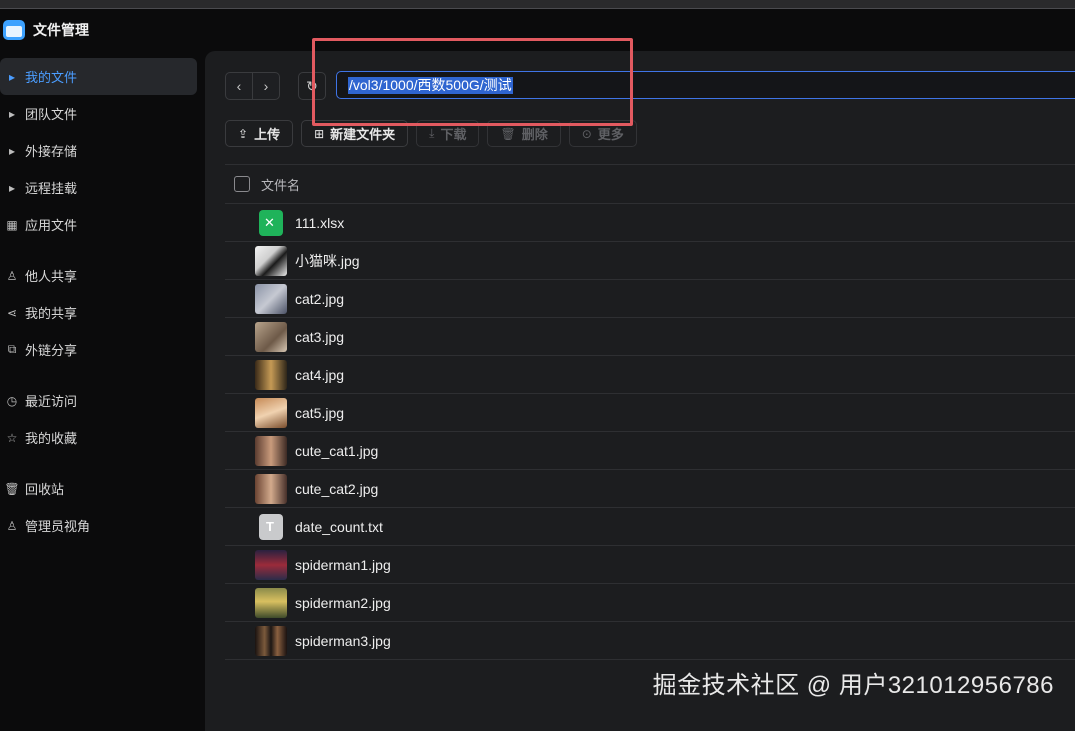  Describe the element at coordinates (14, 30) in the screenshot. I see `folder-app-icon` at that location.